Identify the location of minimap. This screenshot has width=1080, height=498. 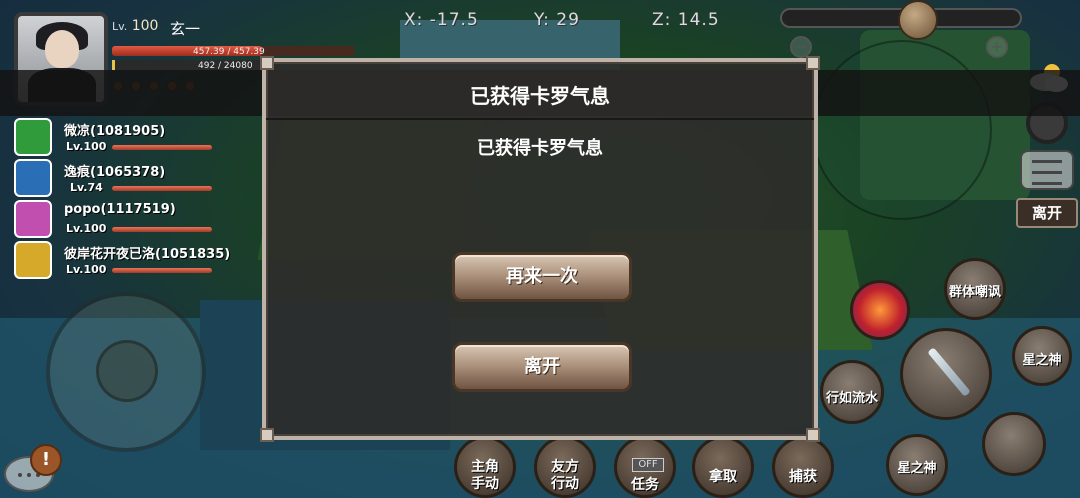
(902, 130).